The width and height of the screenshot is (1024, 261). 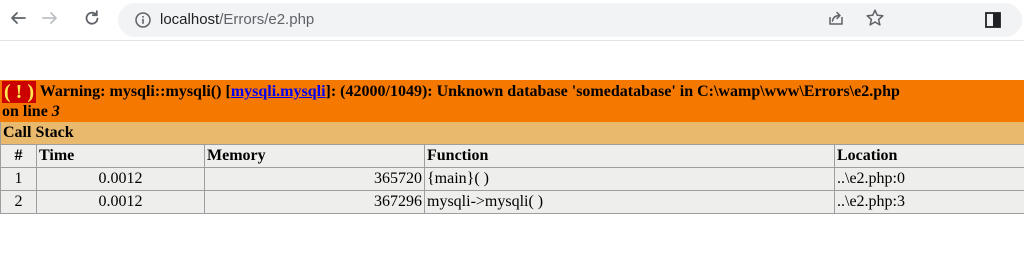 What do you see at coordinates (929, 156) in the screenshot?
I see `header-location: Location` at bounding box center [929, 156].